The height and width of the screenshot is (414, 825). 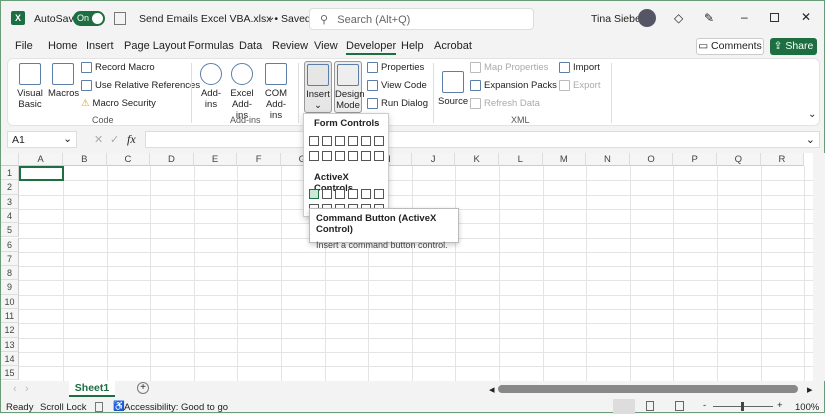 I want to click on tab-developer: Developer, so click(x=371, y=47).